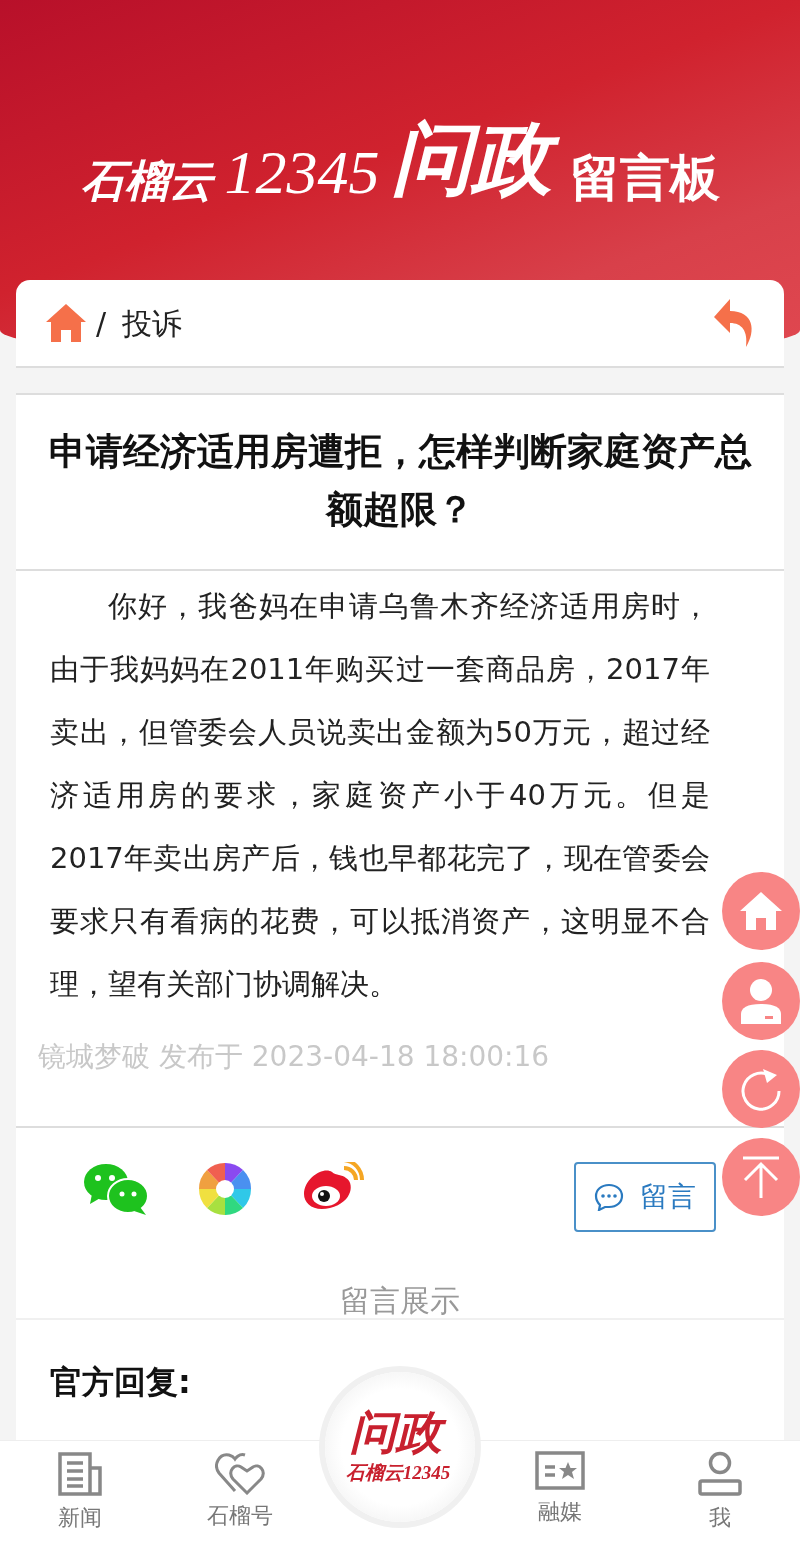 This screenshot has width=800, height=1550. Describe the element at coordinates (609, 1197) in the screenshot. I see `chat-icon` at that location.